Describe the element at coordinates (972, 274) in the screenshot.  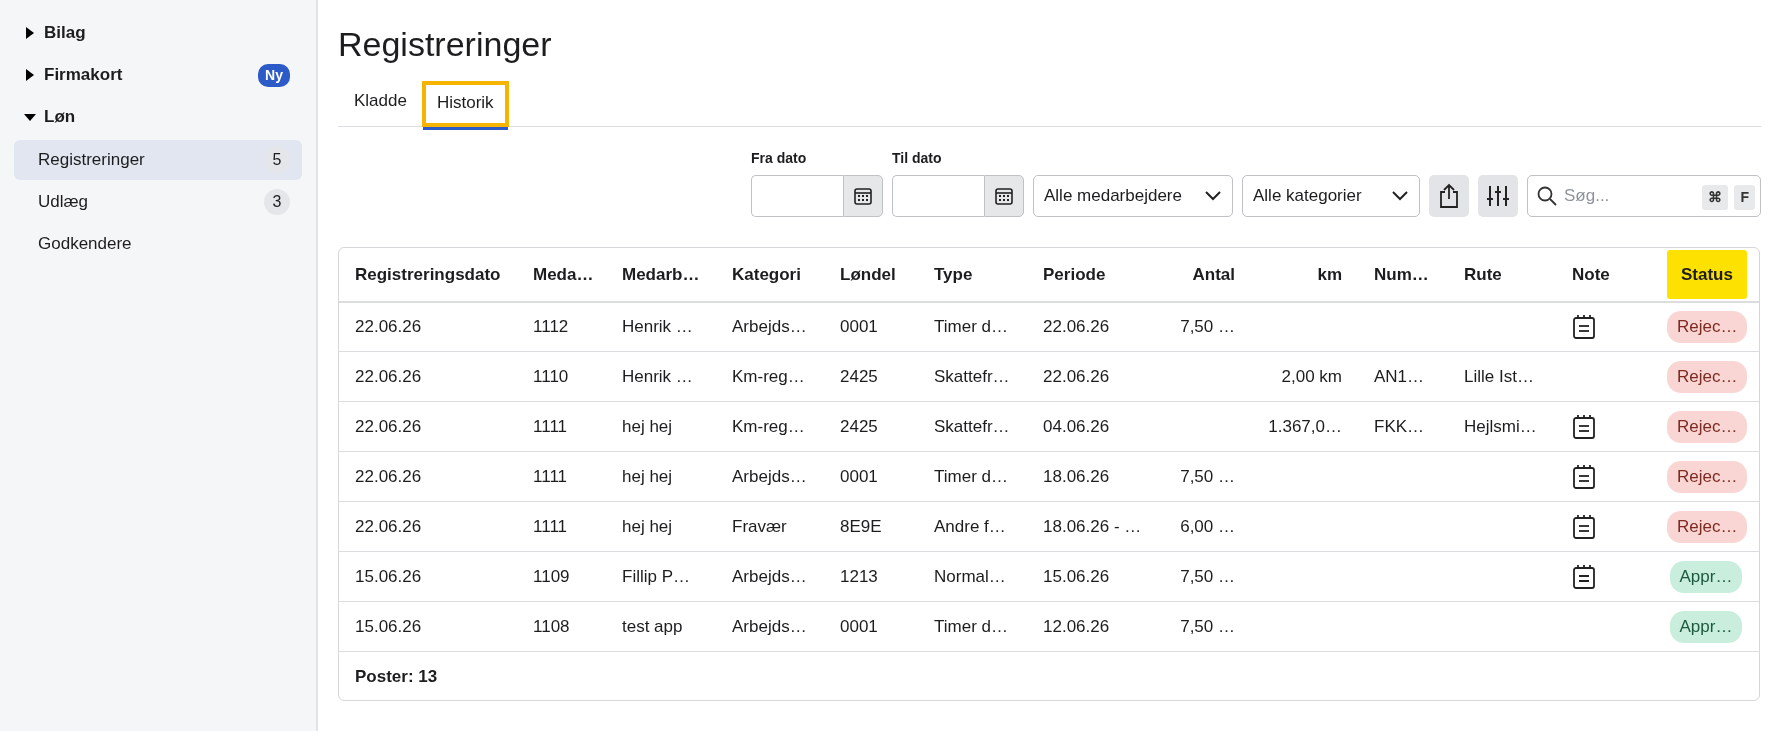
I see `column-header: Type` at that location.